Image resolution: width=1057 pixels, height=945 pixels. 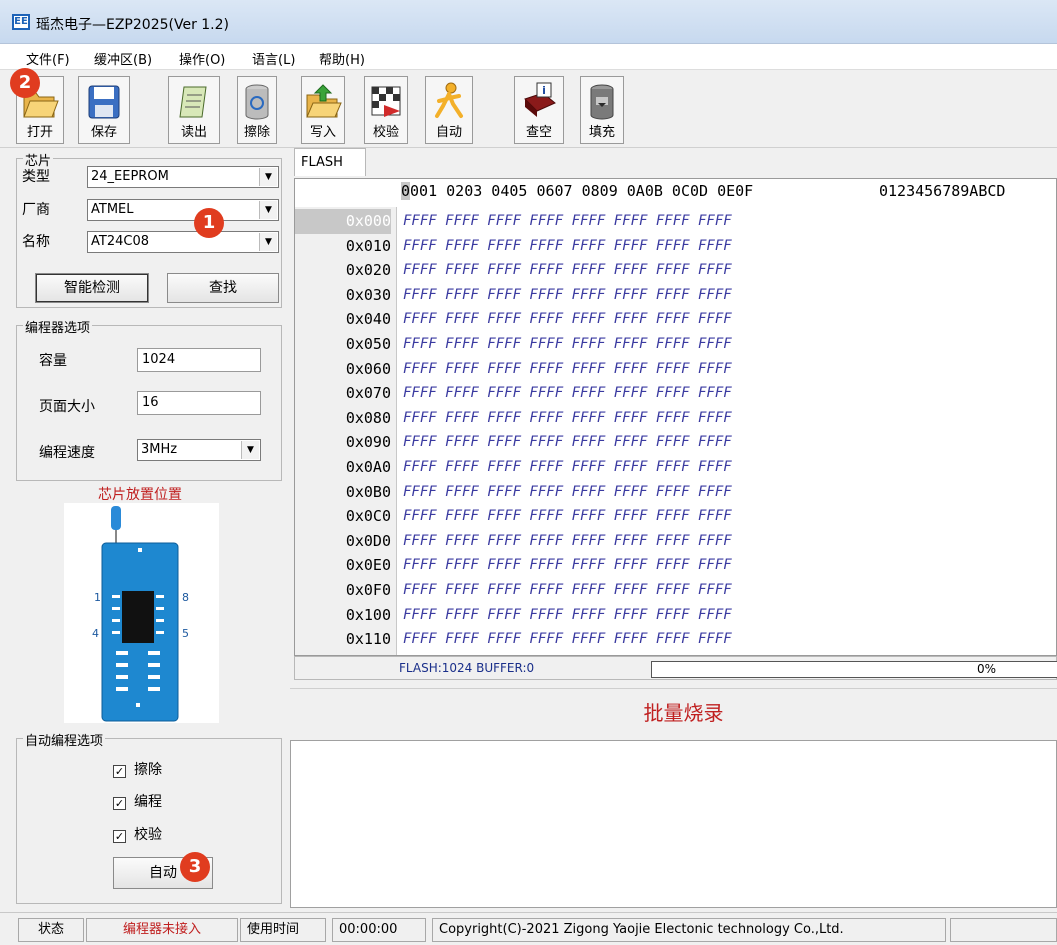 I want to click on toolbar: 打开 保存 读出 擦除 写入 校验 自动 i 查空 填充, so click(x=528, y=109).